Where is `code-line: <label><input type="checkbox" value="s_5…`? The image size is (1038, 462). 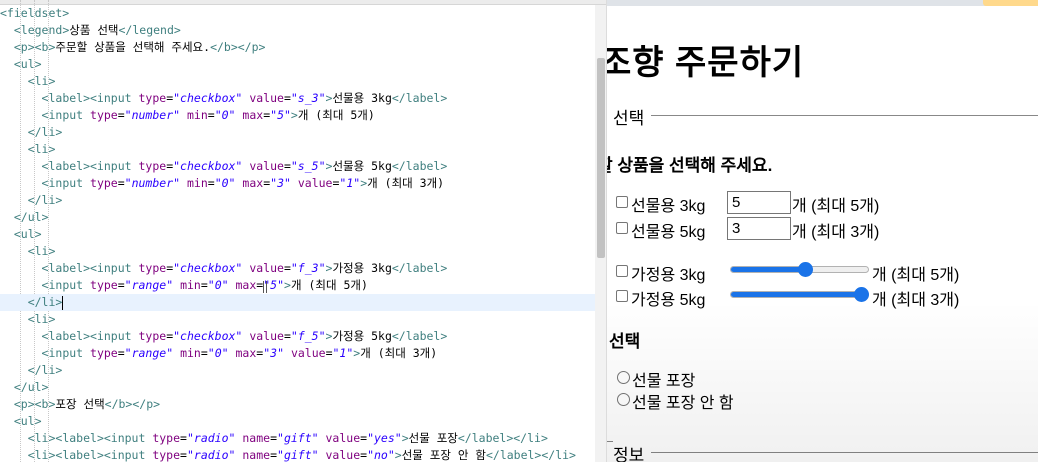 code-line: <label><input type="checkbox" value="s_5… is located at coordinates (297, 166).